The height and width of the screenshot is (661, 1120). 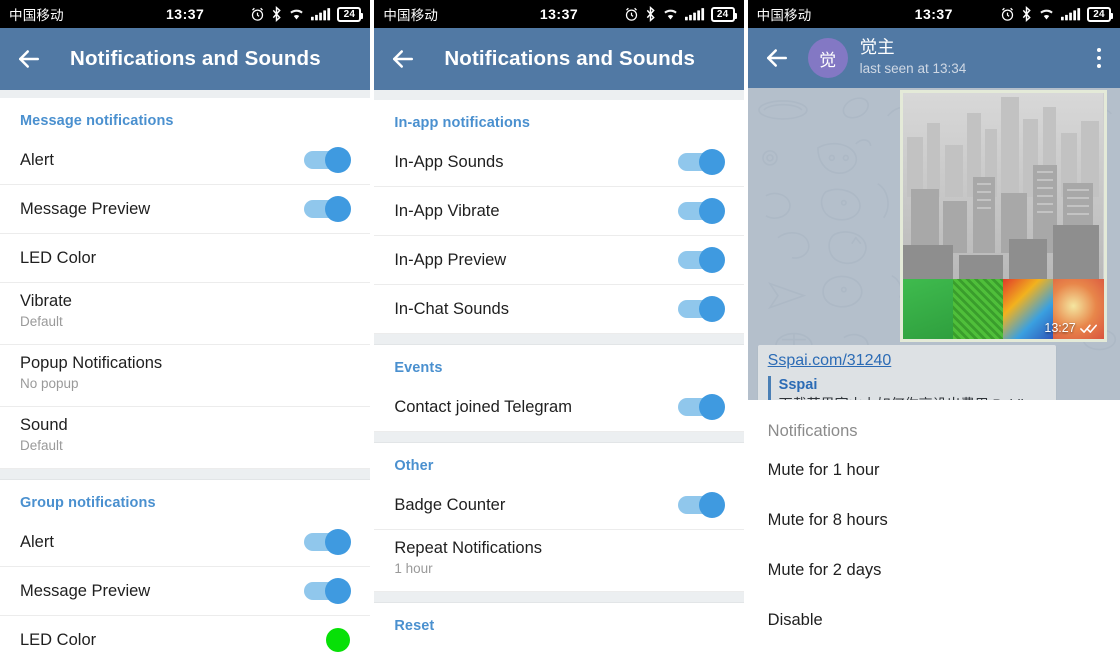 I want to click on row-label: Contact joined Telegram, so click(x=483, y=406).